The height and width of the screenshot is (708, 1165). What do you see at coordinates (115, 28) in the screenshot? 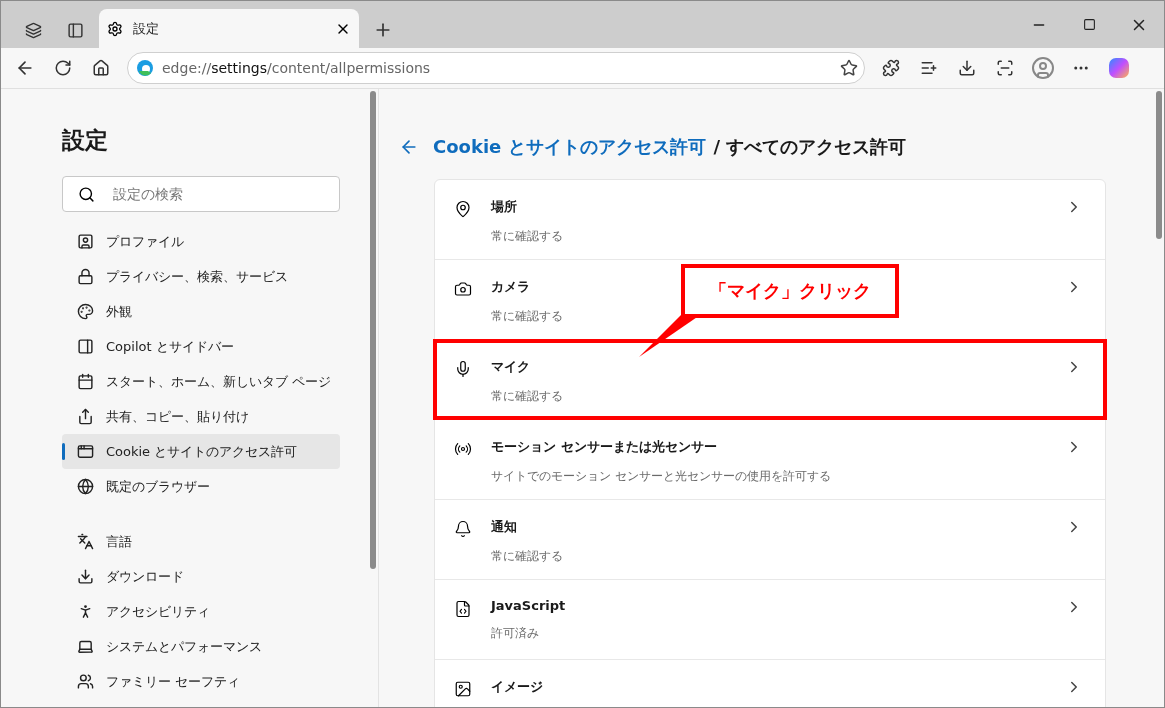
I see `settings-icon` at bounding box center [115, 28].